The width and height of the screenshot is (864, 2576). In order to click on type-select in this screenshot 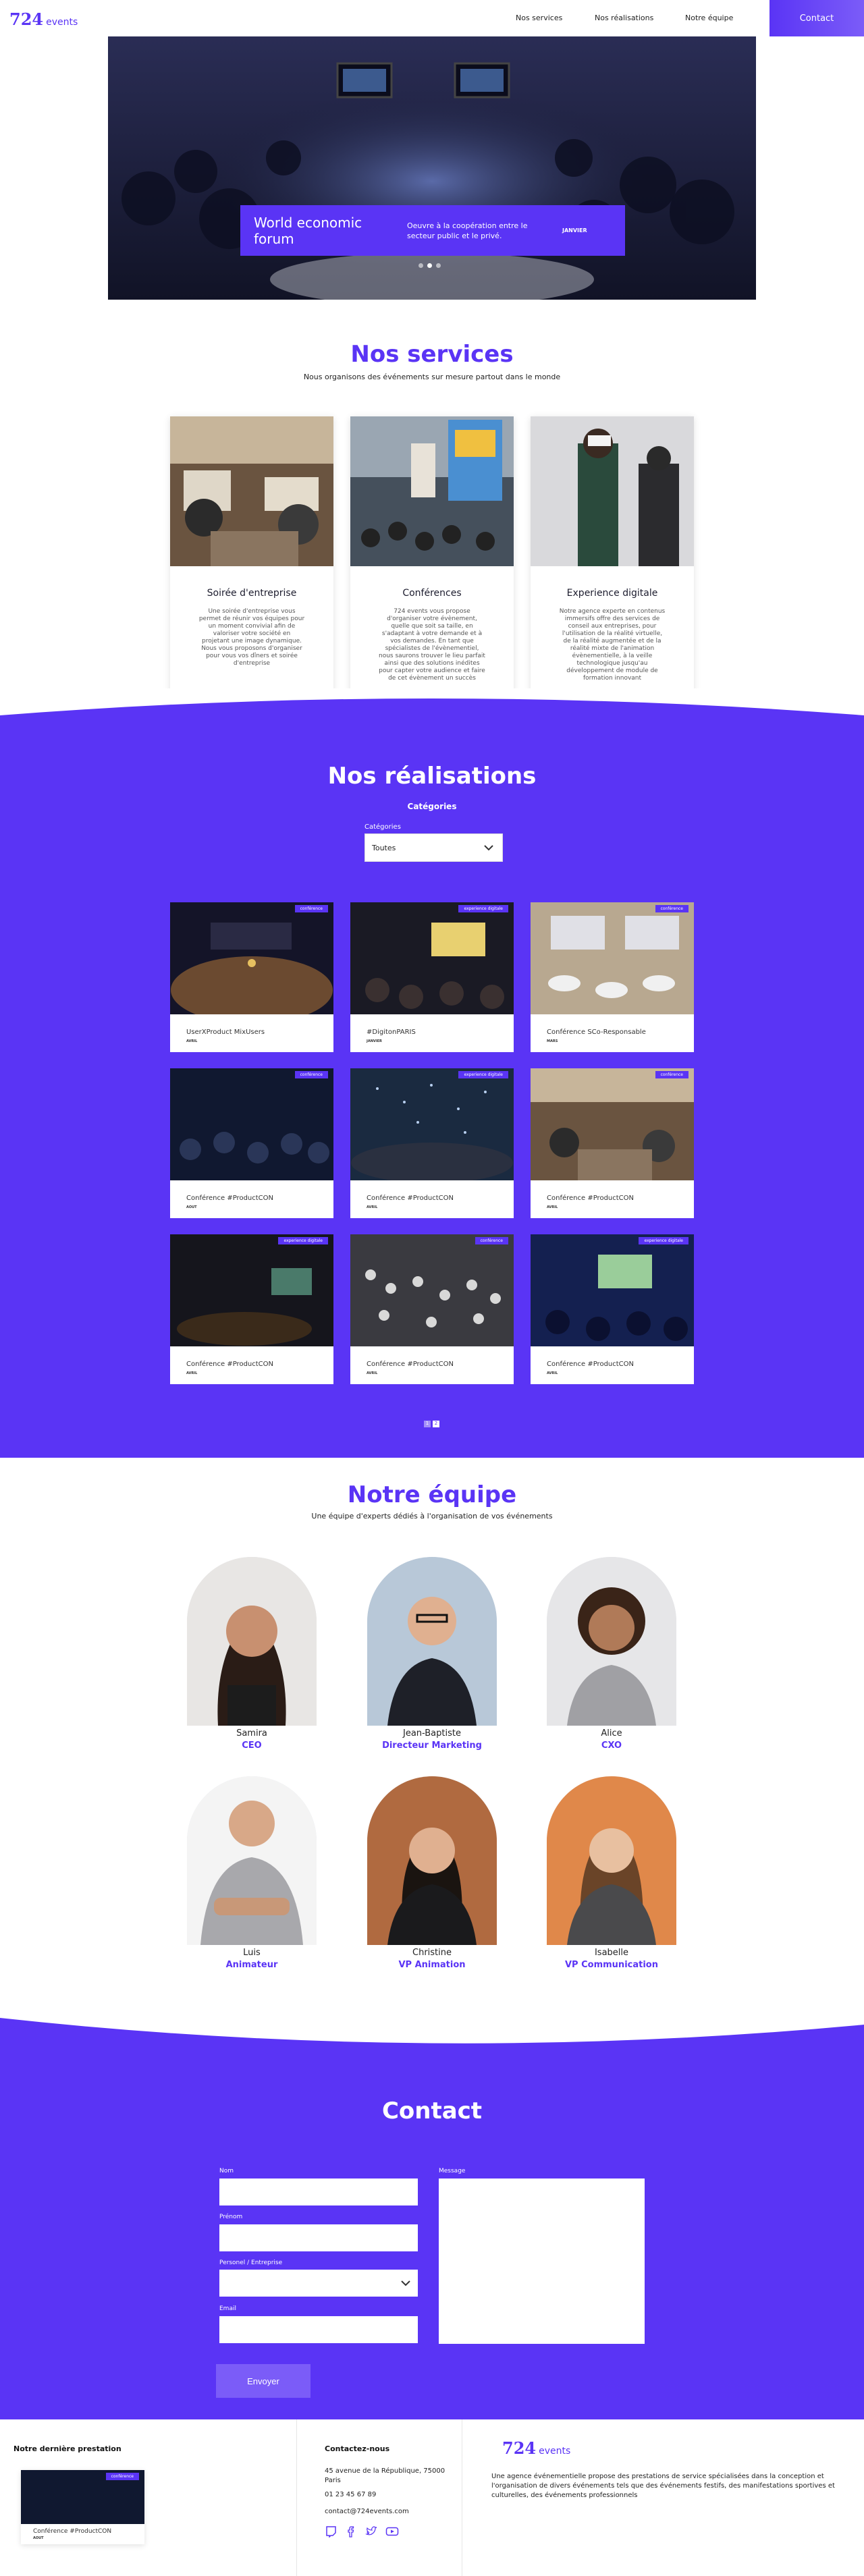, I will do `click(318, 2283)`.